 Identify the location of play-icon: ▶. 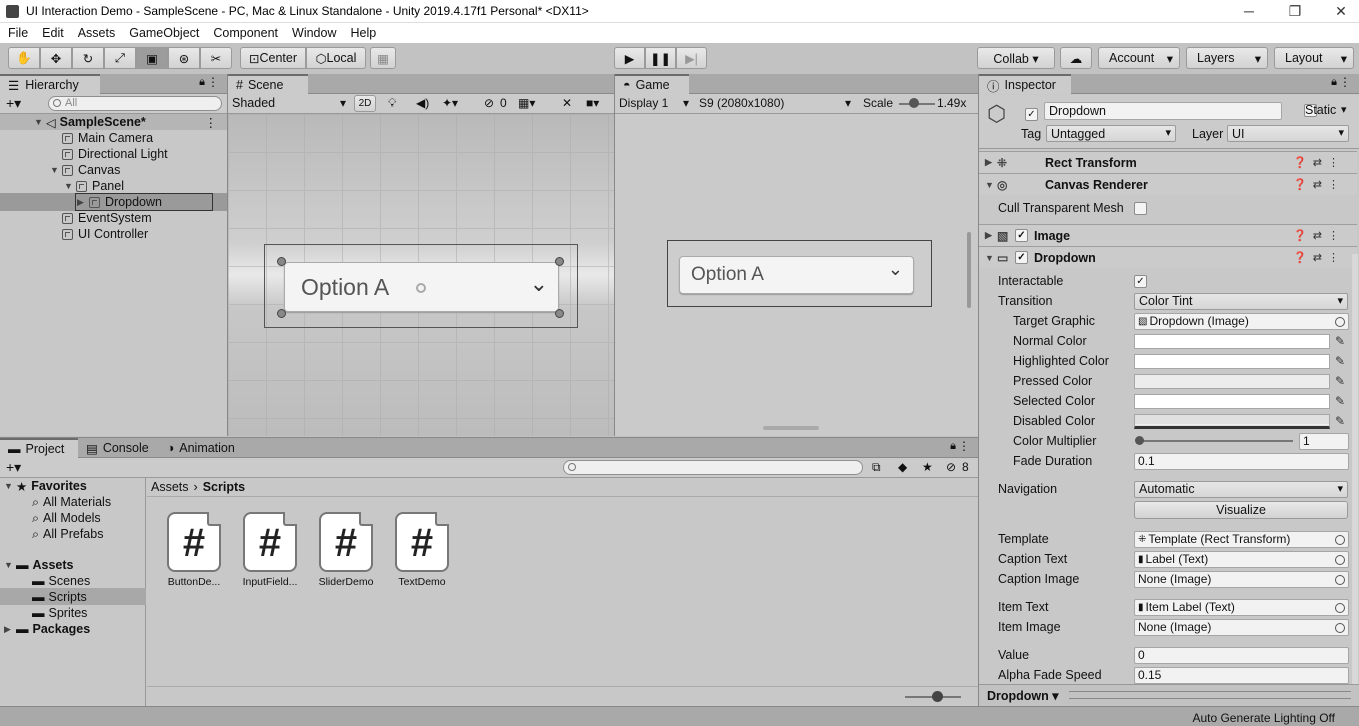
(629, 58).